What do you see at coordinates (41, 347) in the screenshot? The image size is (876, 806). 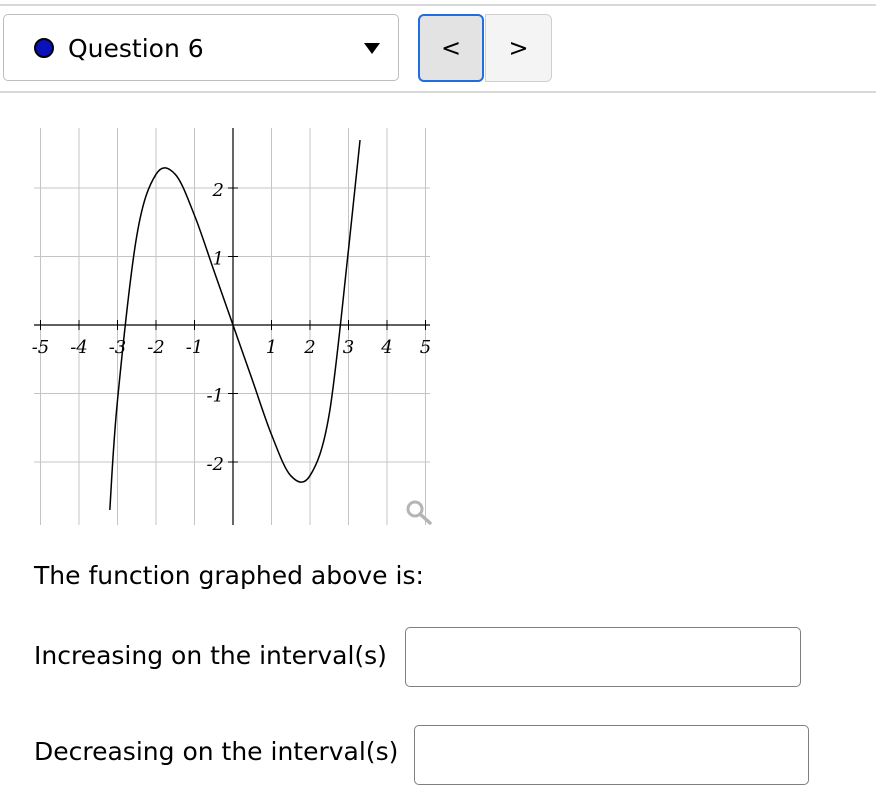 I see `x-tick-label: -5` at bounding box center [41, 347].